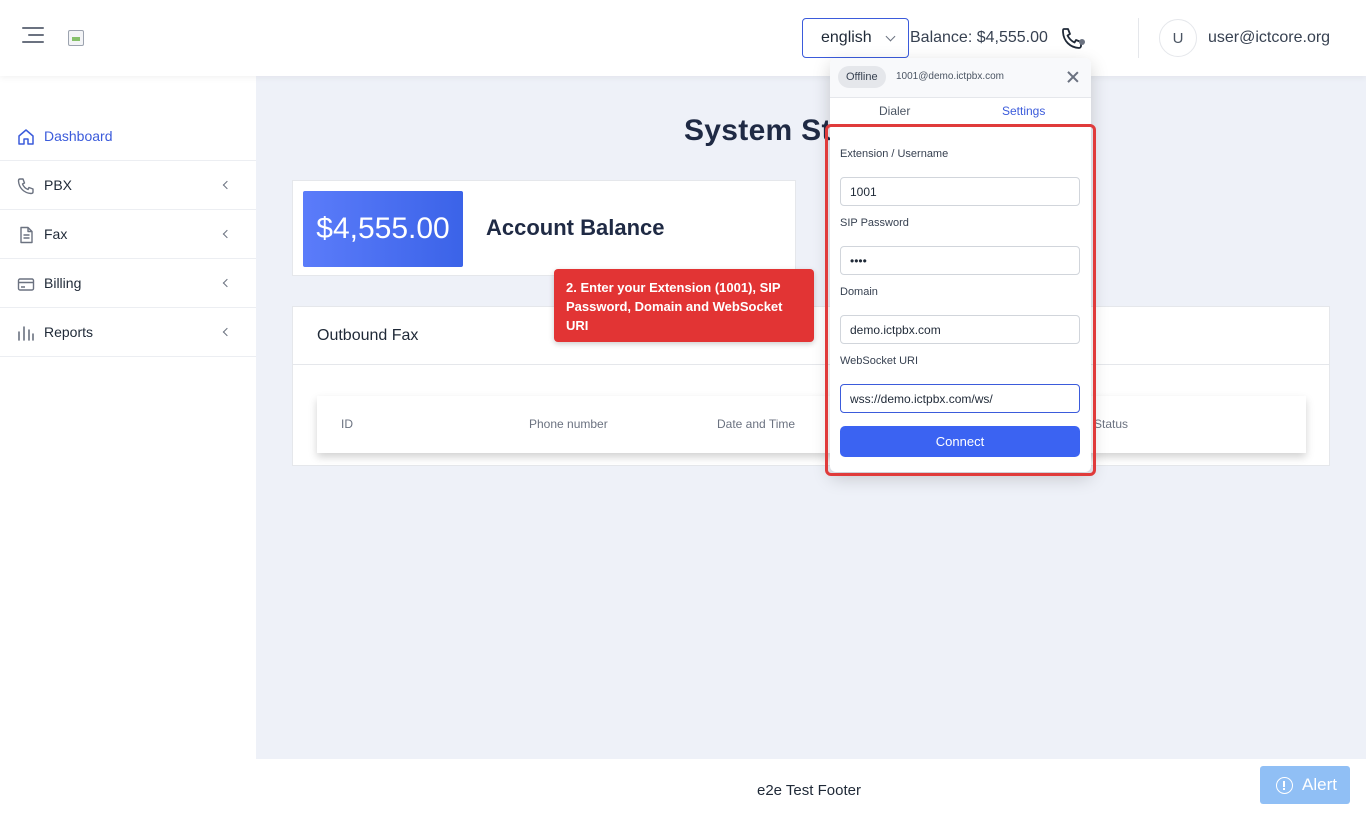 This screenshot has width=1366, height=820. Describe the element at coordinates (1111, 424) in the screenshot. I see `column-header-status: Status` at that location.